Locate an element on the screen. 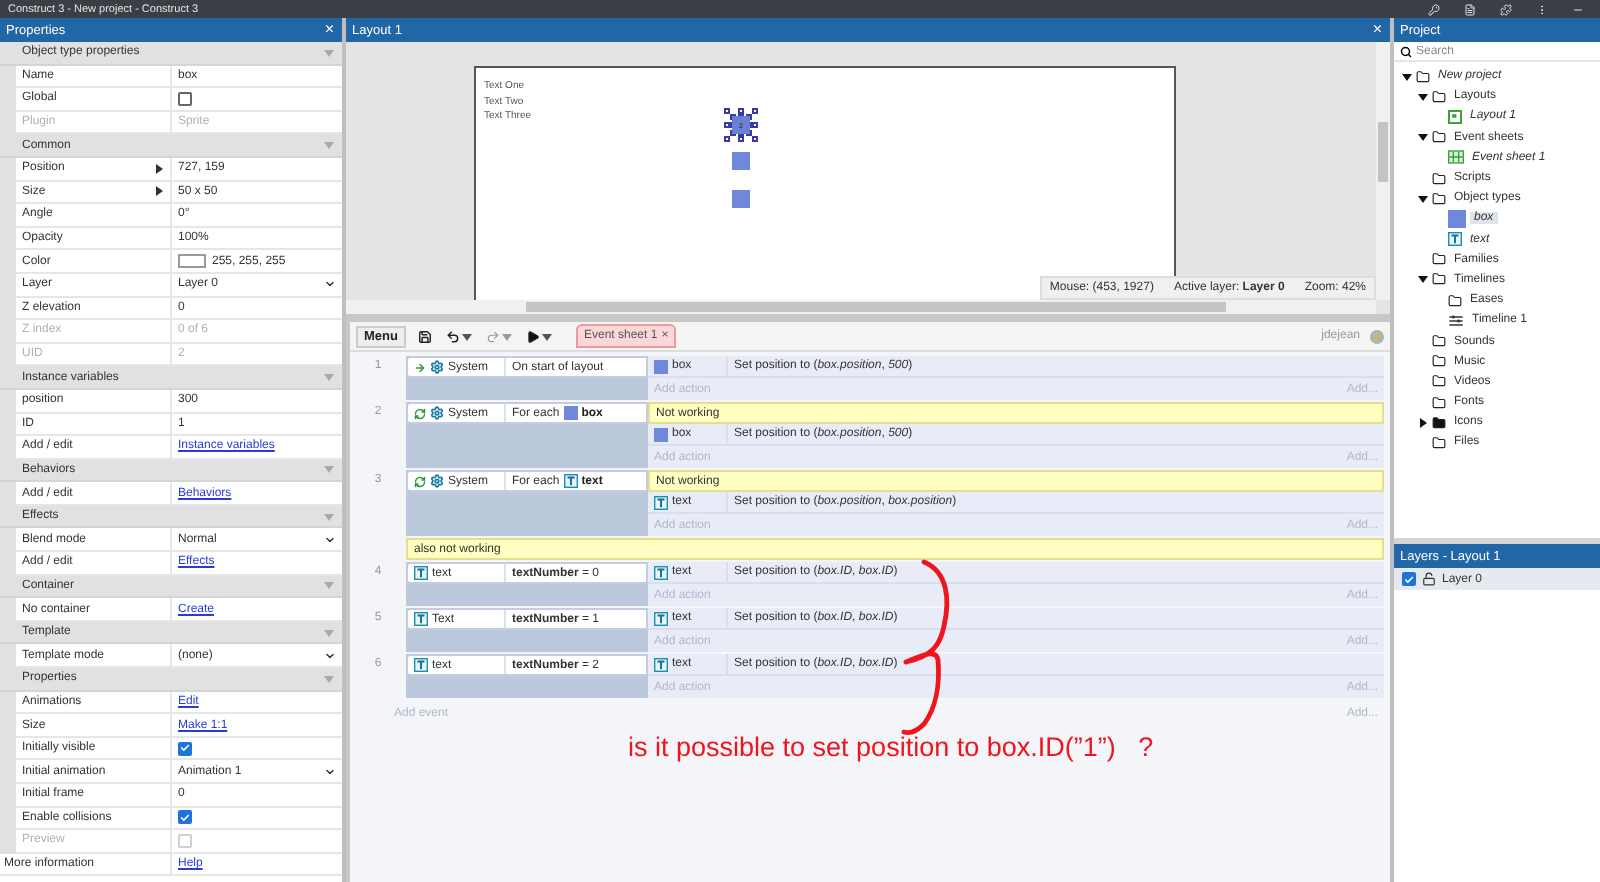 The height and width of the screenshot is (882, 1600). color-swatch is located at coordinates (192, 261).